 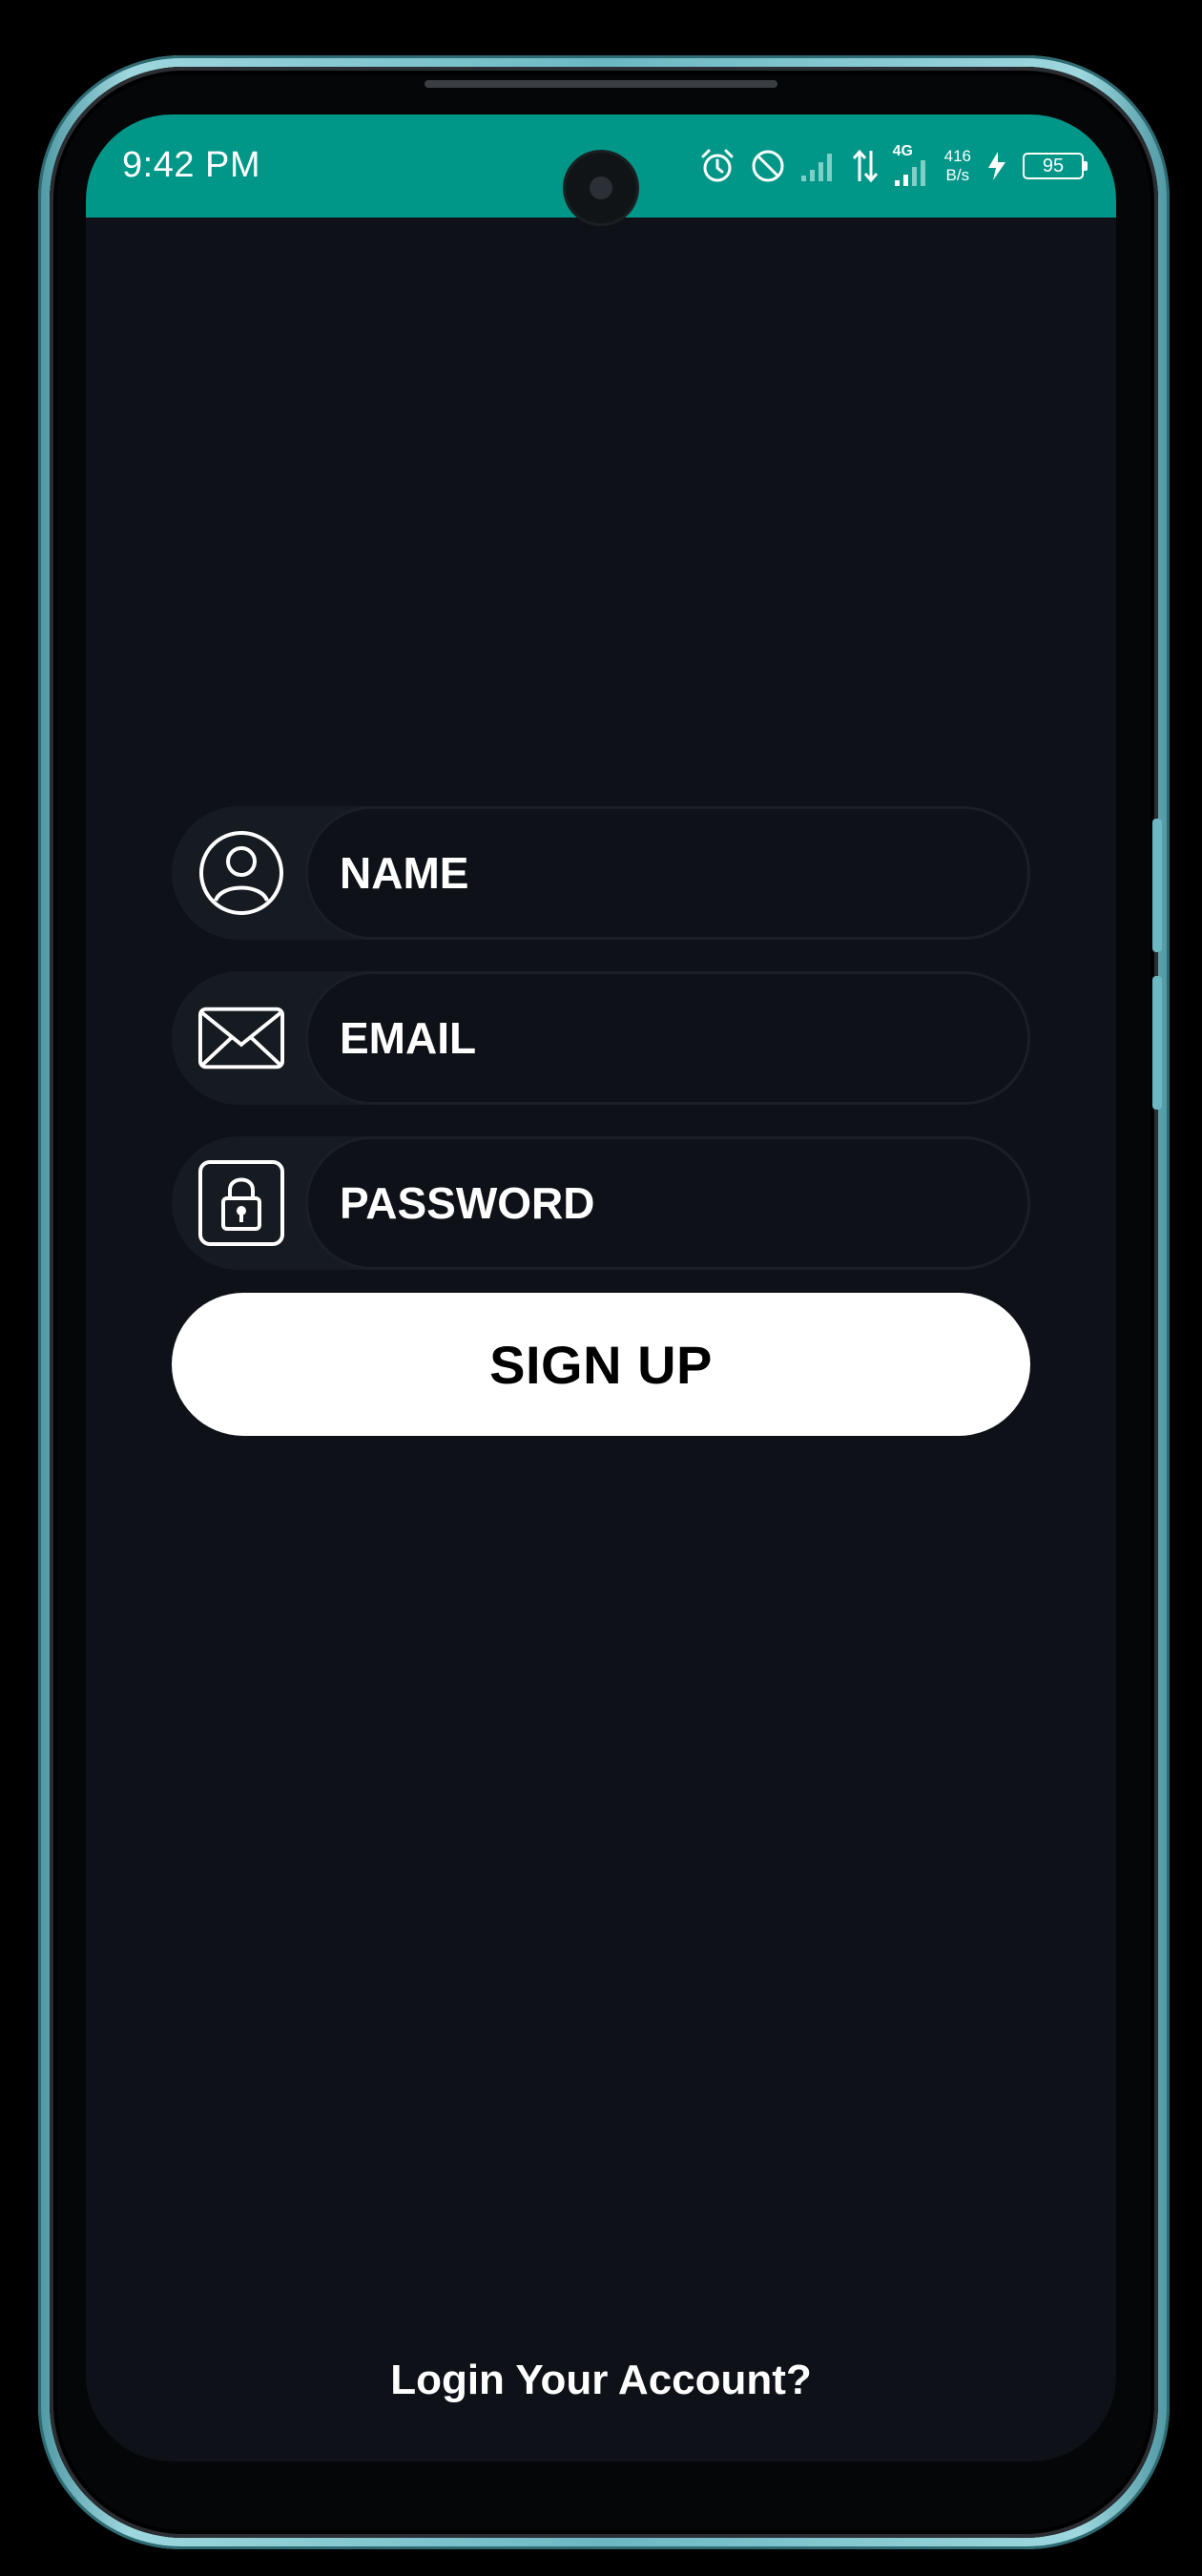 I want to click on volume-down-button, so click(x=1157, y=1043).